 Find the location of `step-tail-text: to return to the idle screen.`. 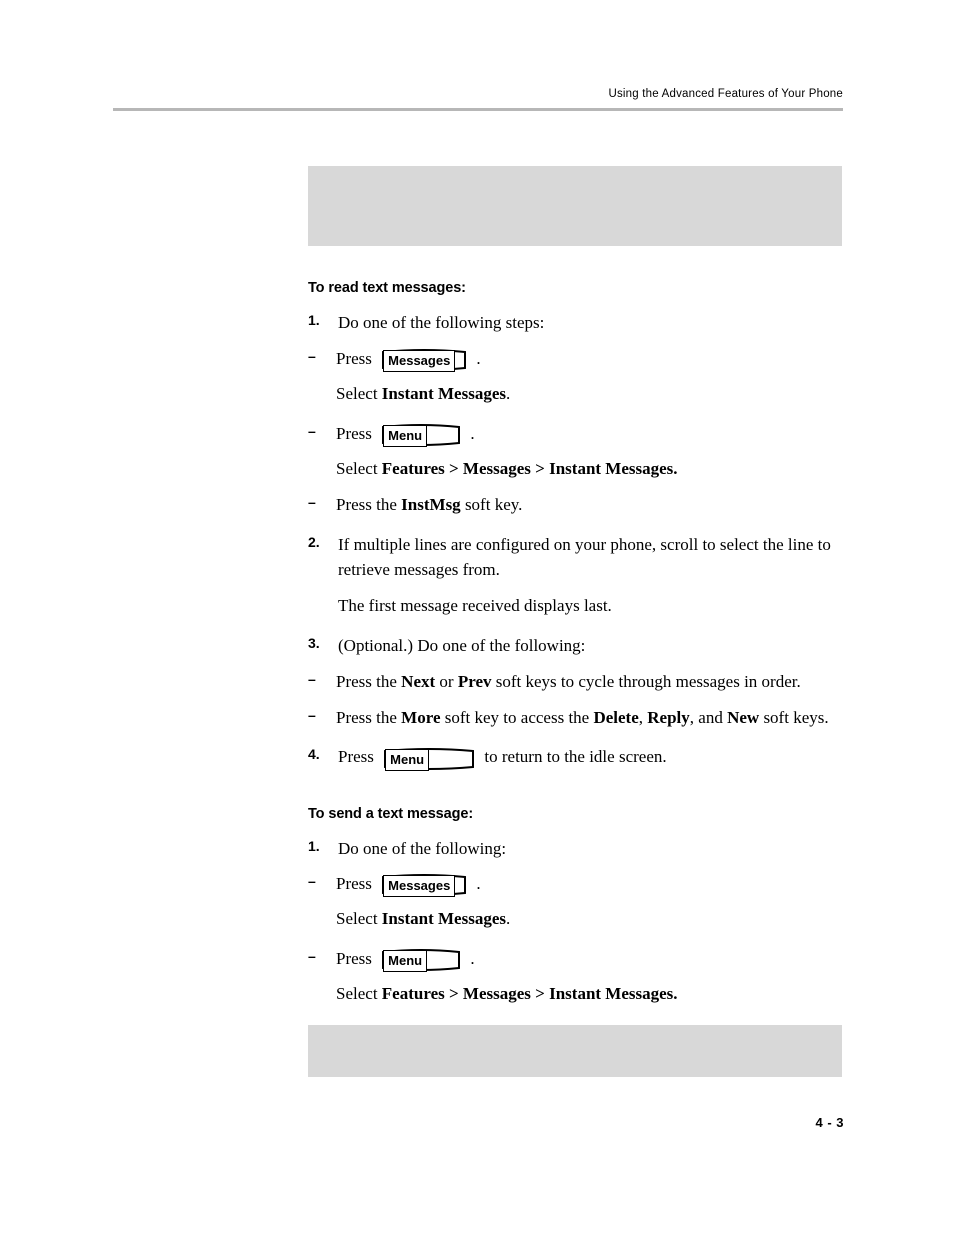

step-tail-text: to return to the idle screen. is located at coordinates (575, 757).